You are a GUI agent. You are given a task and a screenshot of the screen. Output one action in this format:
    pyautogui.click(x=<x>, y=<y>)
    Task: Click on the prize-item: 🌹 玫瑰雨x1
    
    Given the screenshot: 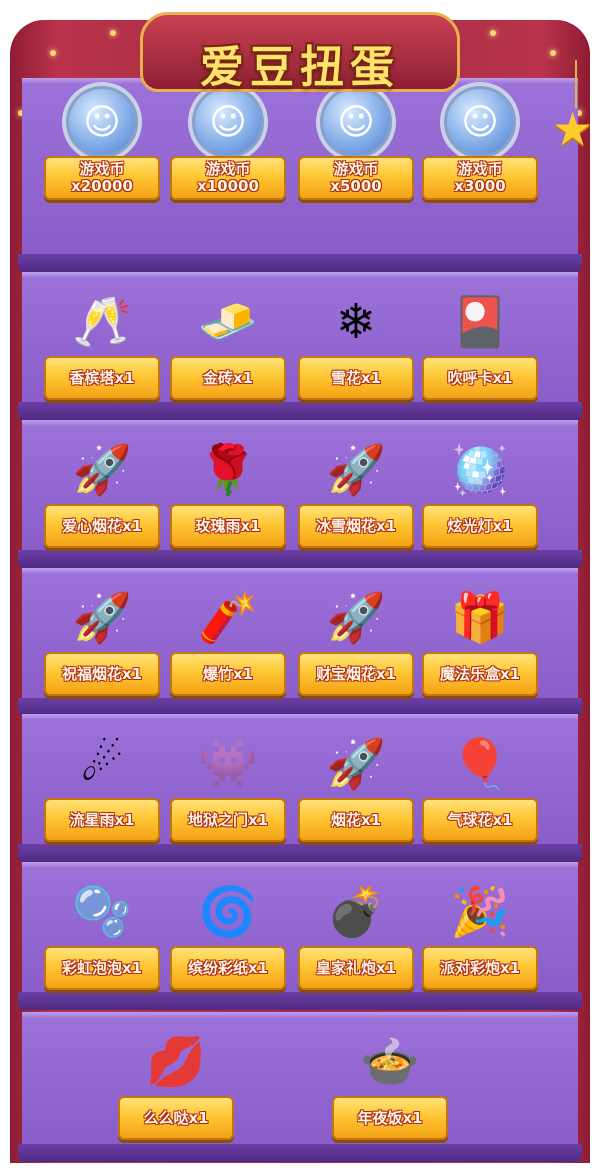 What is the action you would take?
    pyautogui.click(x=228, y=501)
    